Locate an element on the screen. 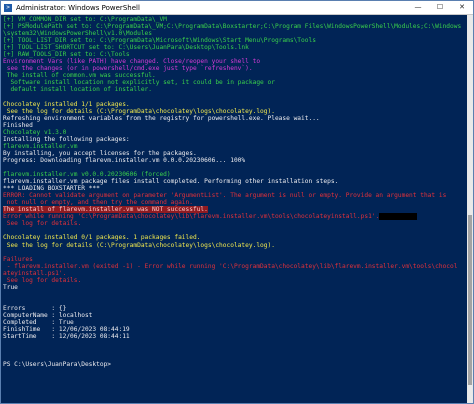 The image size is (474, 404). console-line: ateyinstall.ps1'. is located at coordinates (35, 273).